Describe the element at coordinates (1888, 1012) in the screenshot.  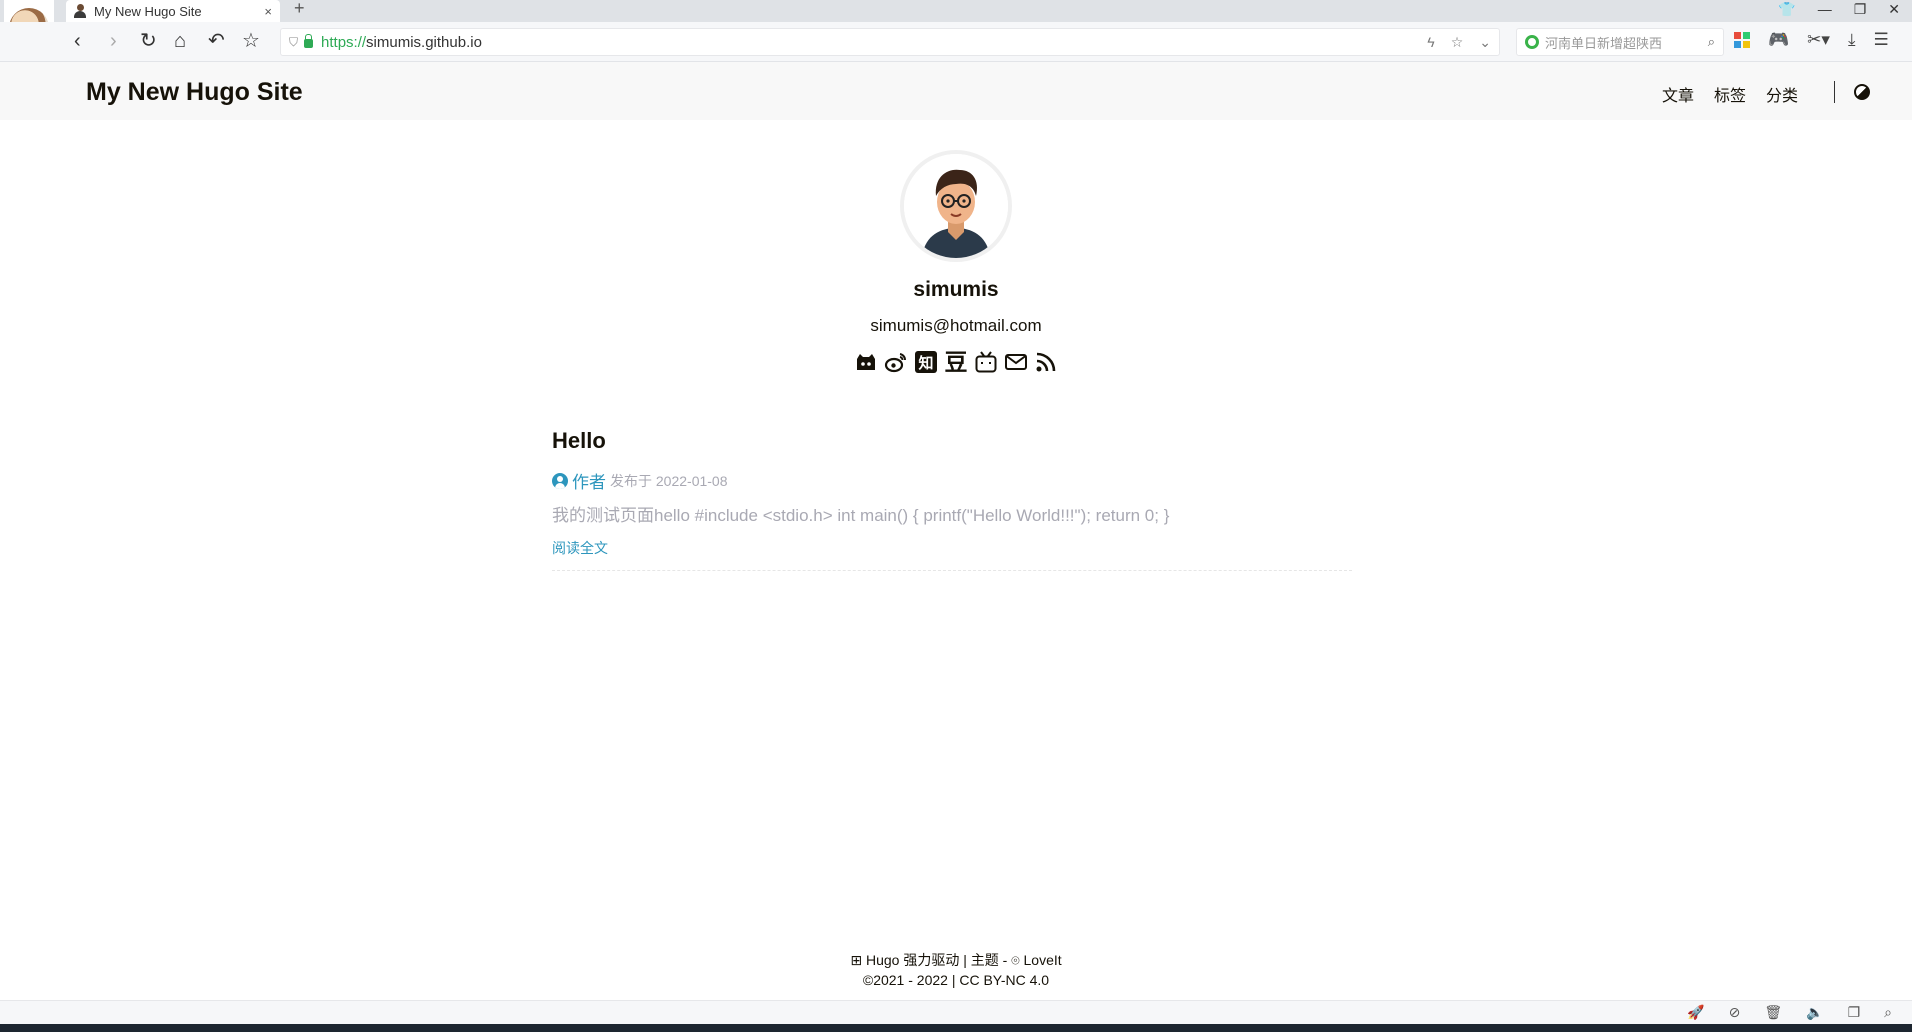
I see `zoom-icon: ⌕` at that location.